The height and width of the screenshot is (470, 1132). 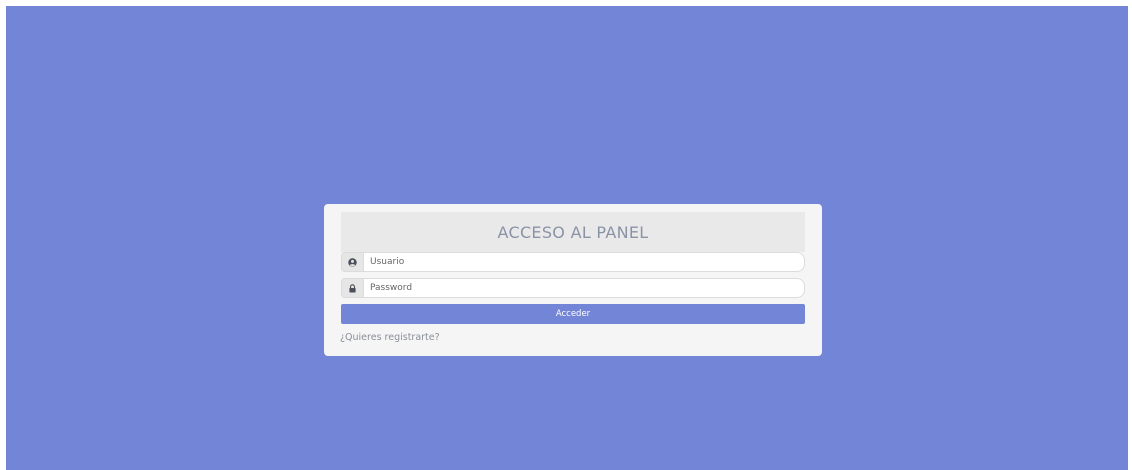 What do you see at coordinates (573, 314) in the screenshot?
I see `login-button: Acceder` at bounding box center [573, 314].